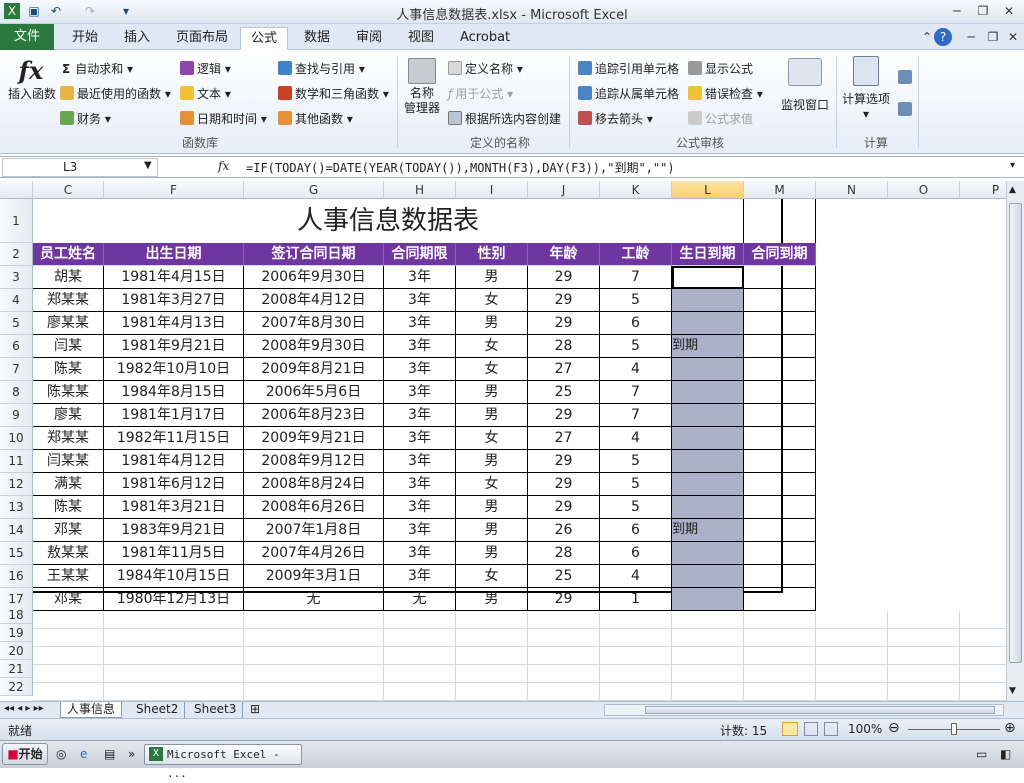  What do you see at coordinates (97, 68) in the screenshot?
I see `autosum-button: Σ 自动求和 ▾` at bounding box center [97, 68].